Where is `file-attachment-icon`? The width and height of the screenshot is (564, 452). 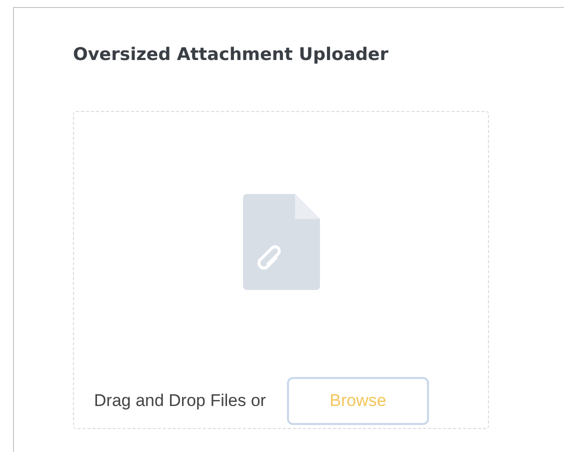 file-attachment-icon is located at coordinates (281, 242).